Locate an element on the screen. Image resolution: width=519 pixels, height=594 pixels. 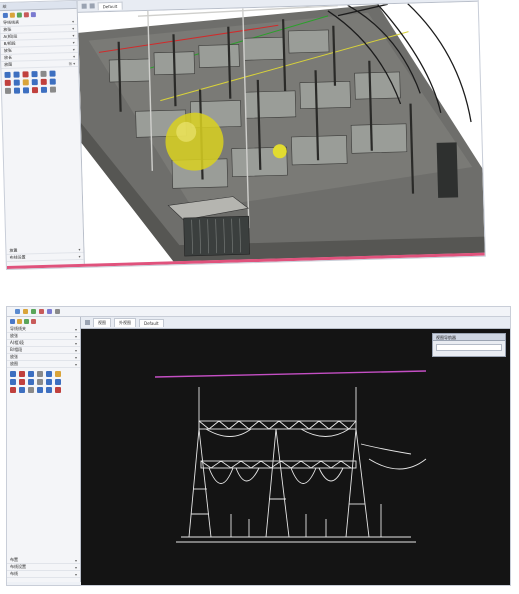
view-tabbar: 视图 外视图 Default is located at coordinates (295, 323).